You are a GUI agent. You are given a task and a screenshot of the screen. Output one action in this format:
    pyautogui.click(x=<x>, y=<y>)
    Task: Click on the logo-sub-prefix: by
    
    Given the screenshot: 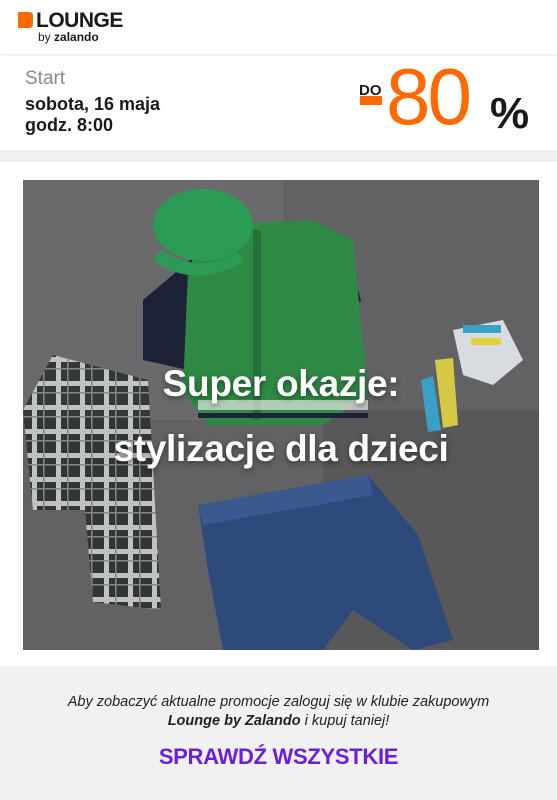 What is the action you would take?
    pyautogui.click(x=46, y=37)
    